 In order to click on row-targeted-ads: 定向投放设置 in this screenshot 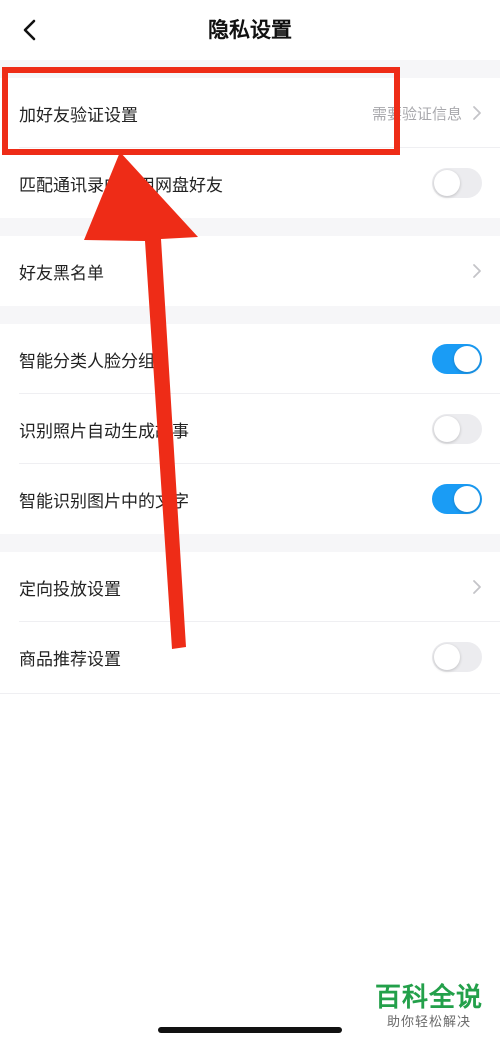, I will do `click(250, 587)`.